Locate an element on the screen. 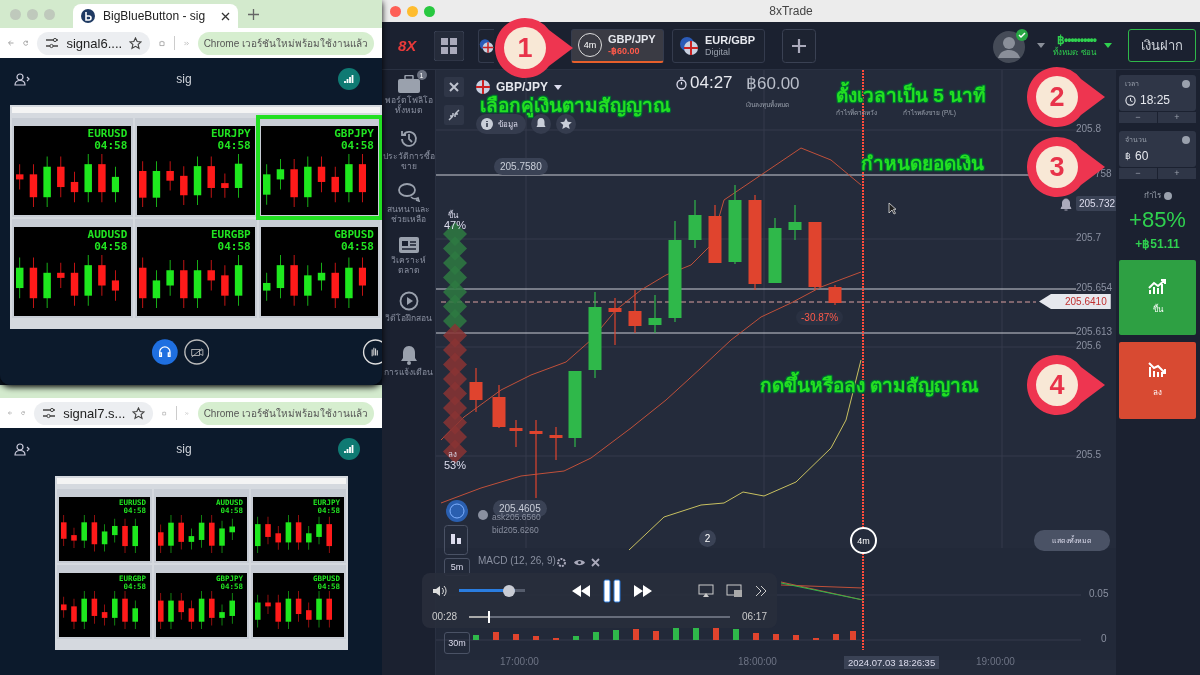 Image resolution: width=1200 pixels, height=675 pixels. raise-hand-button is located at coordinates (371, 352).